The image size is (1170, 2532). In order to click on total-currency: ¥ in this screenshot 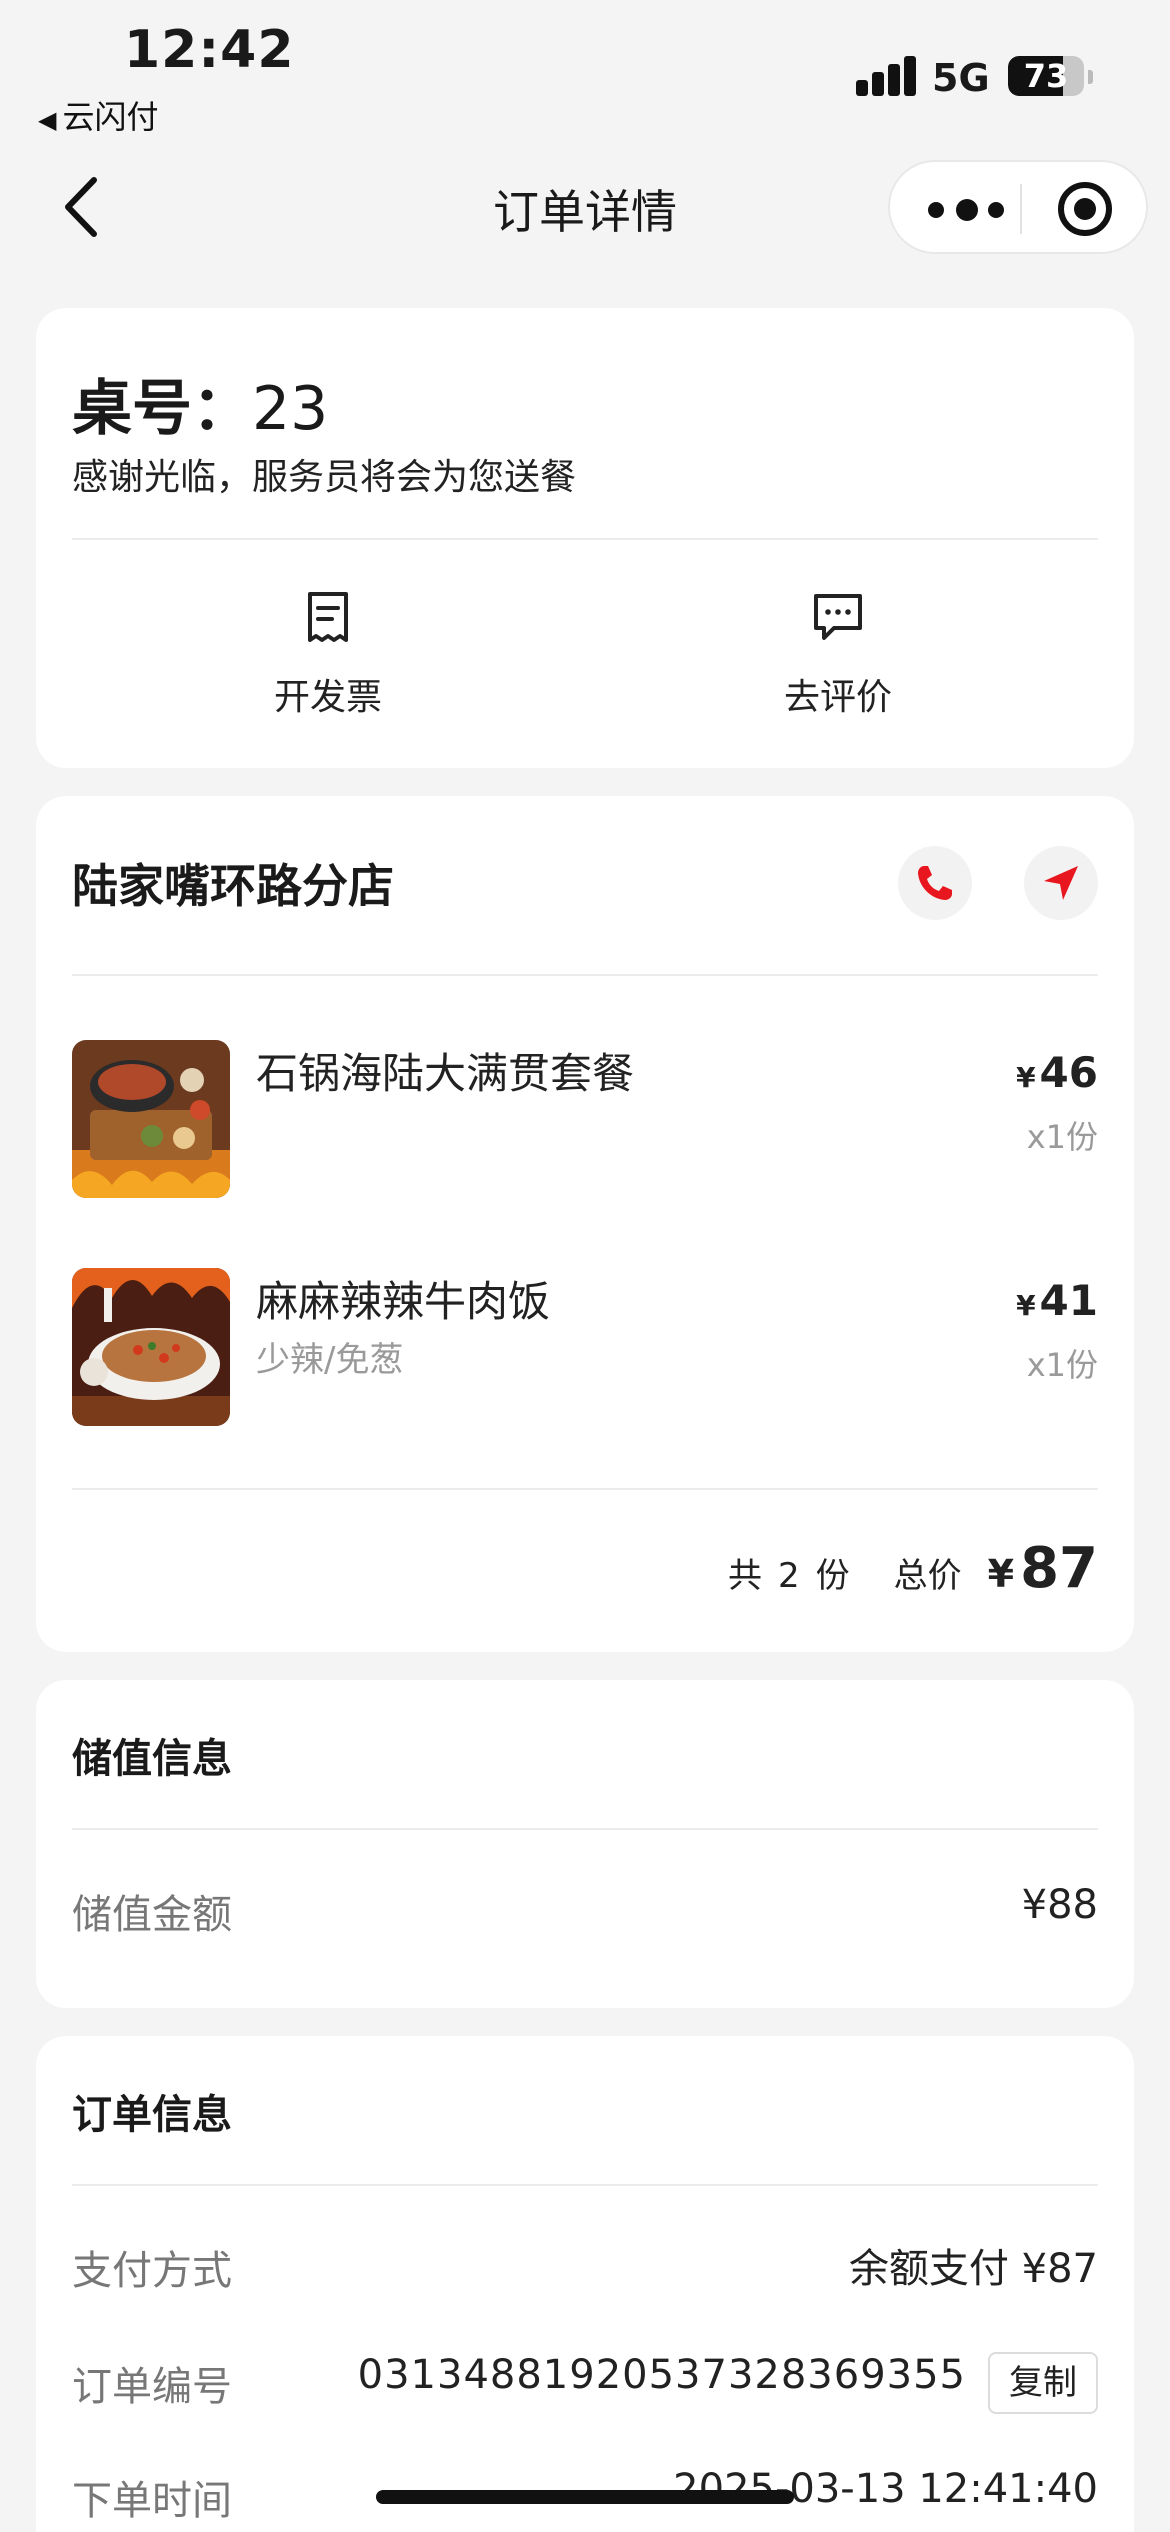, I will do `click(1001, 1574)`.